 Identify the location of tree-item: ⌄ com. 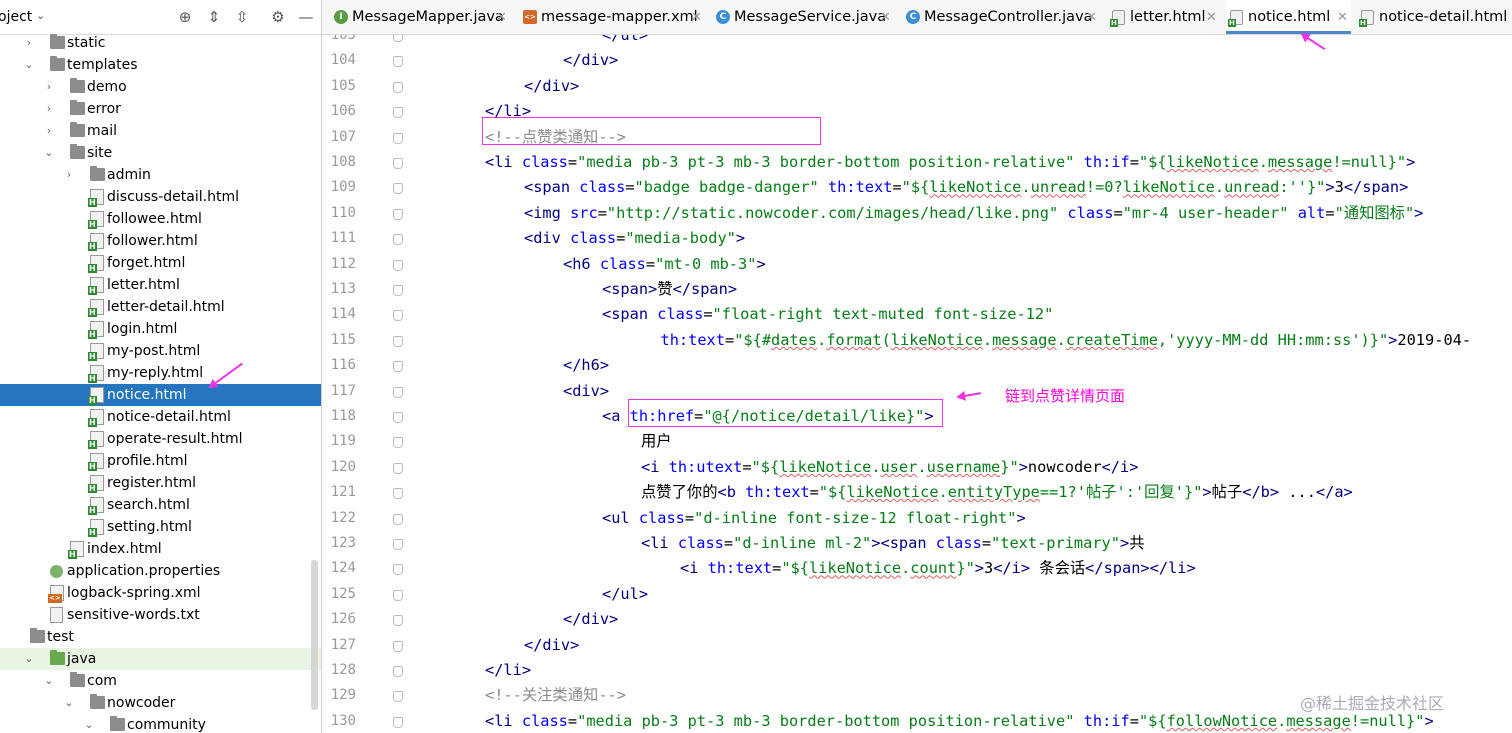
(160, 681).